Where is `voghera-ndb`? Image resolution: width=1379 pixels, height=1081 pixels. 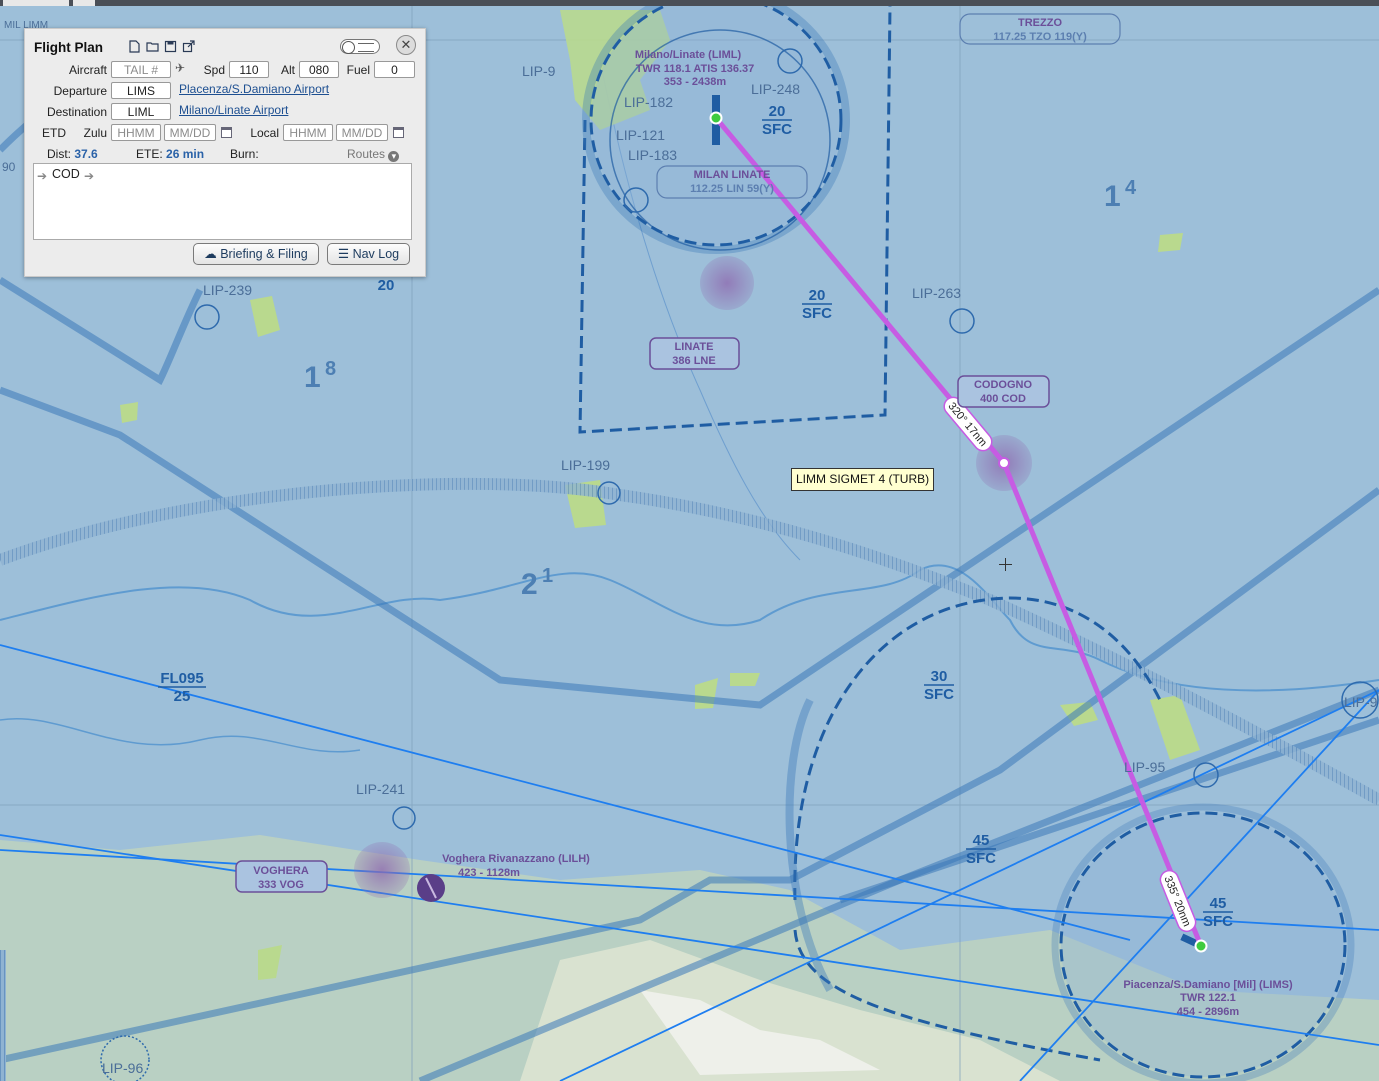 voghera-ndb is located at coordinates (382, 870).